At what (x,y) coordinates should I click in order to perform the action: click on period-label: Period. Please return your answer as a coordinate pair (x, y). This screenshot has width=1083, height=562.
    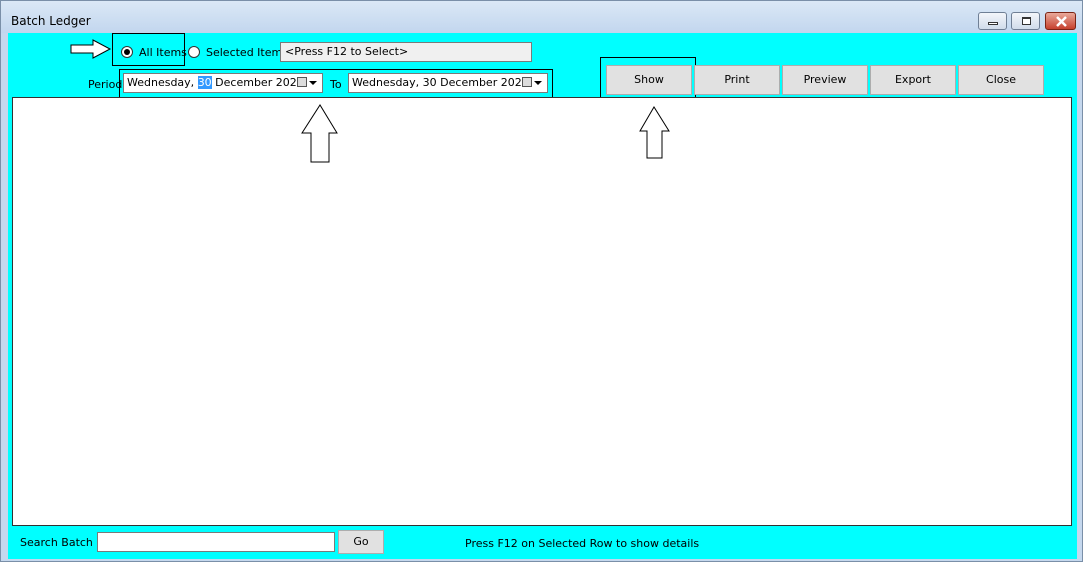
    Looking at the image, I should click on (105, 84).